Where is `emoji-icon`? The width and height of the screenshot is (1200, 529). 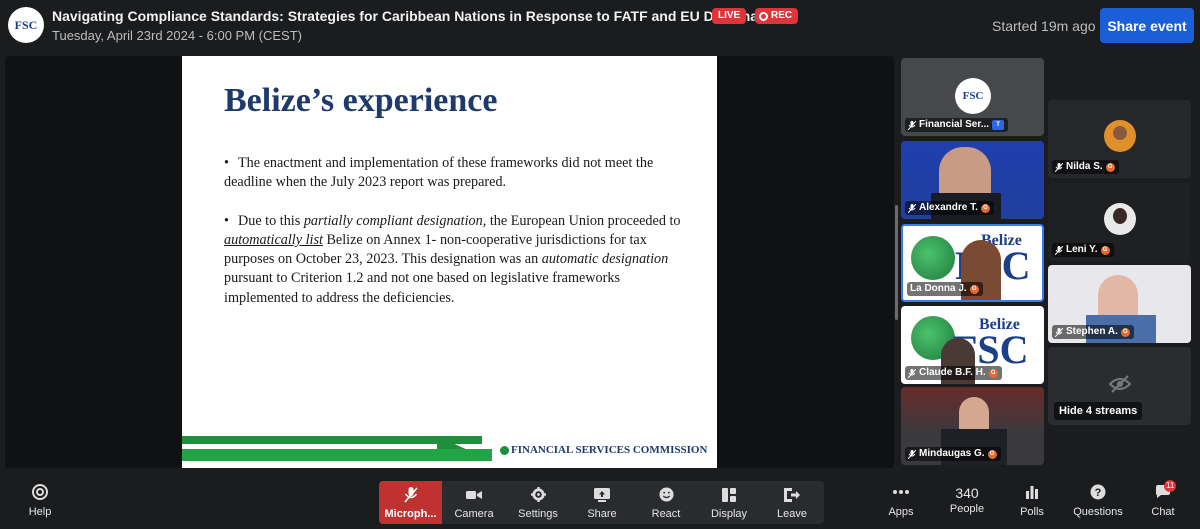 emoji-icon is located at coordinates (666, 495).